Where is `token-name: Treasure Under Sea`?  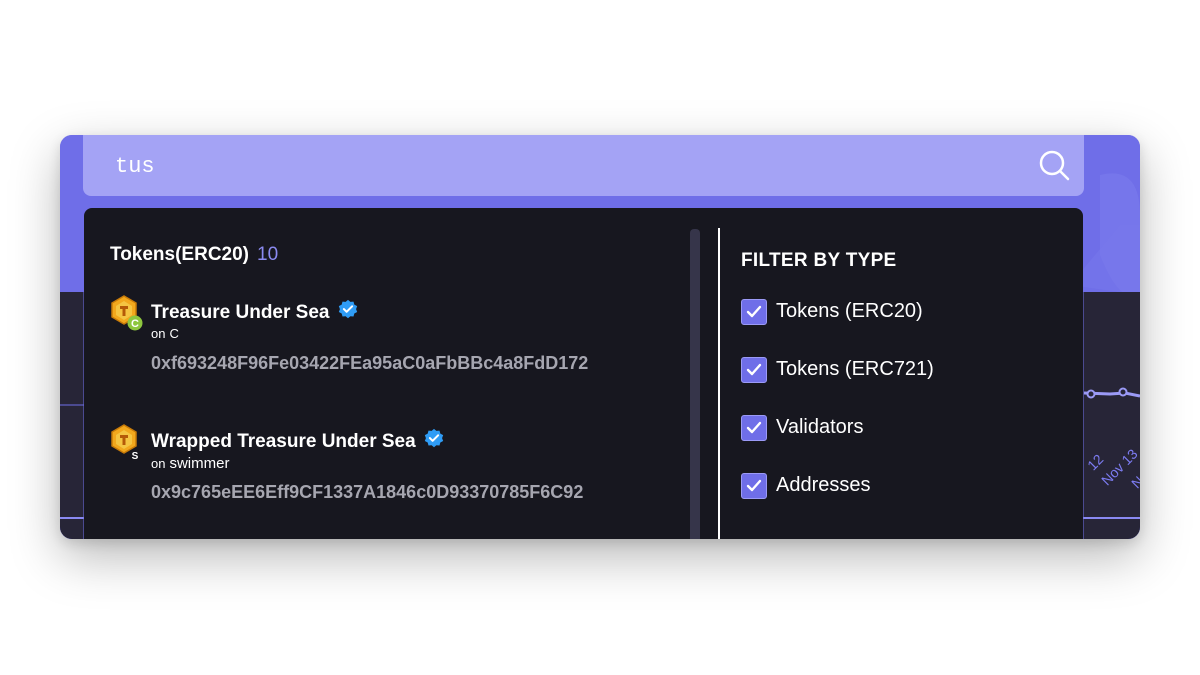 token-name: Treasure Under Sea is located at coordinates (255, 311).